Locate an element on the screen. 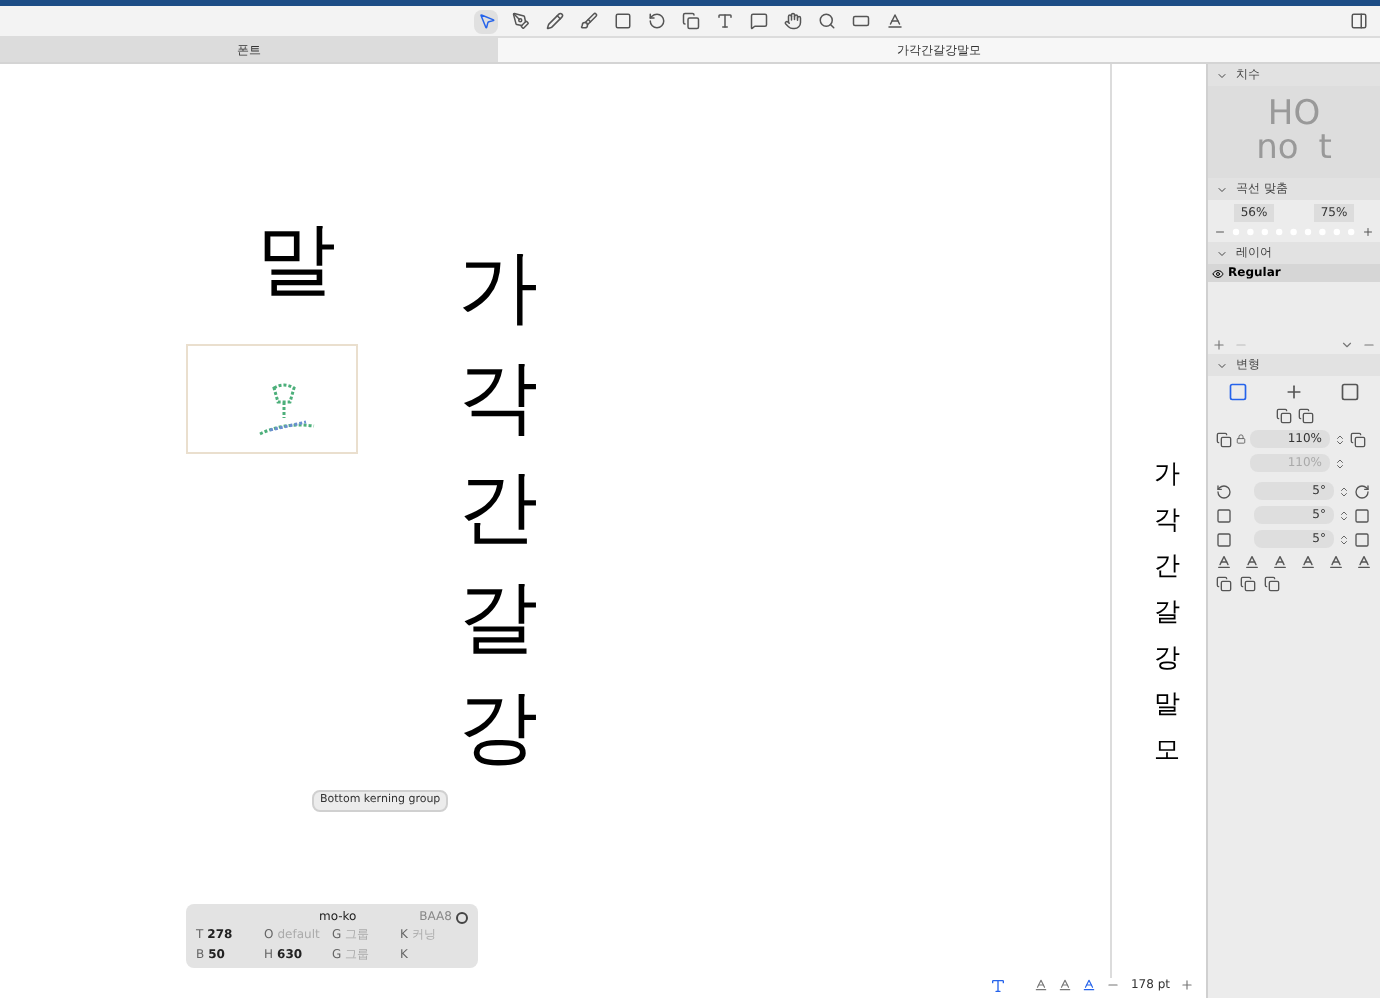 Image resolution: width=1380 pixels, height=998 pixels. plus-icon is located at coordinates (1368, 232).